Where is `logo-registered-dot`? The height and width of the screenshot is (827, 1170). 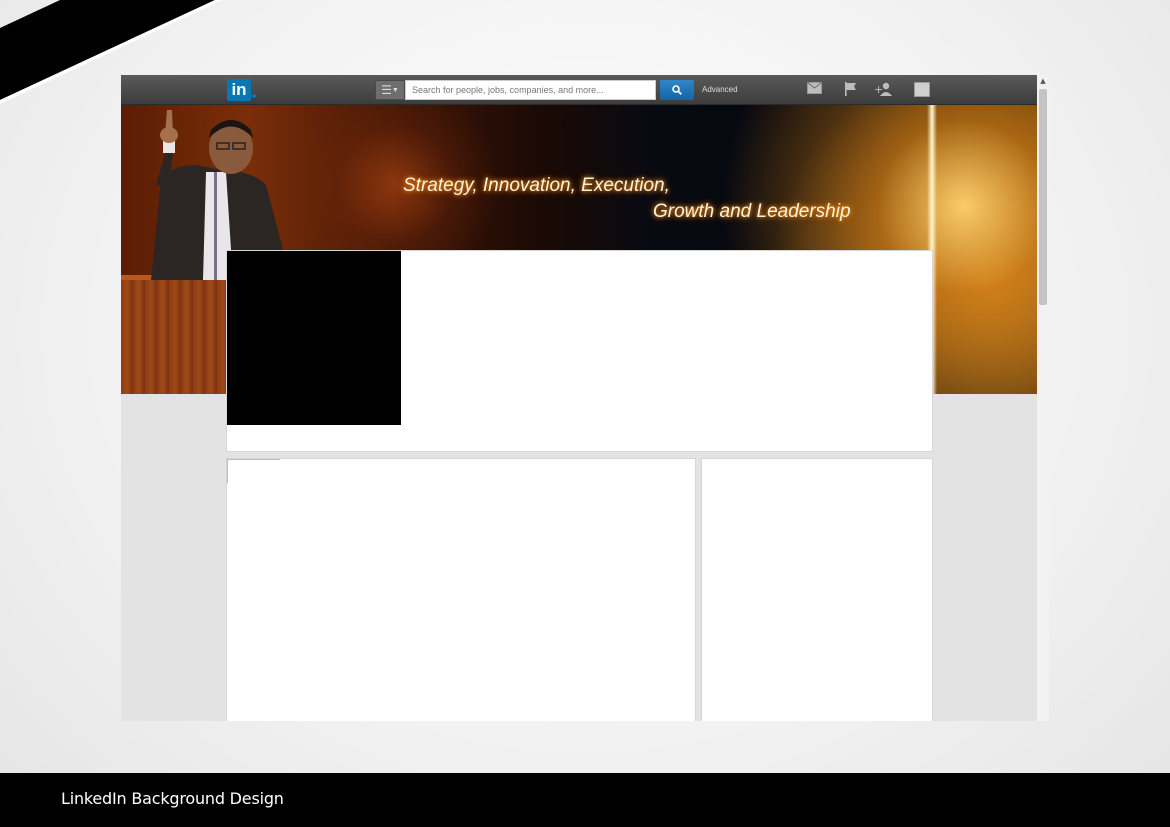
logo-registered-dot is located at coordinates (254, 96).